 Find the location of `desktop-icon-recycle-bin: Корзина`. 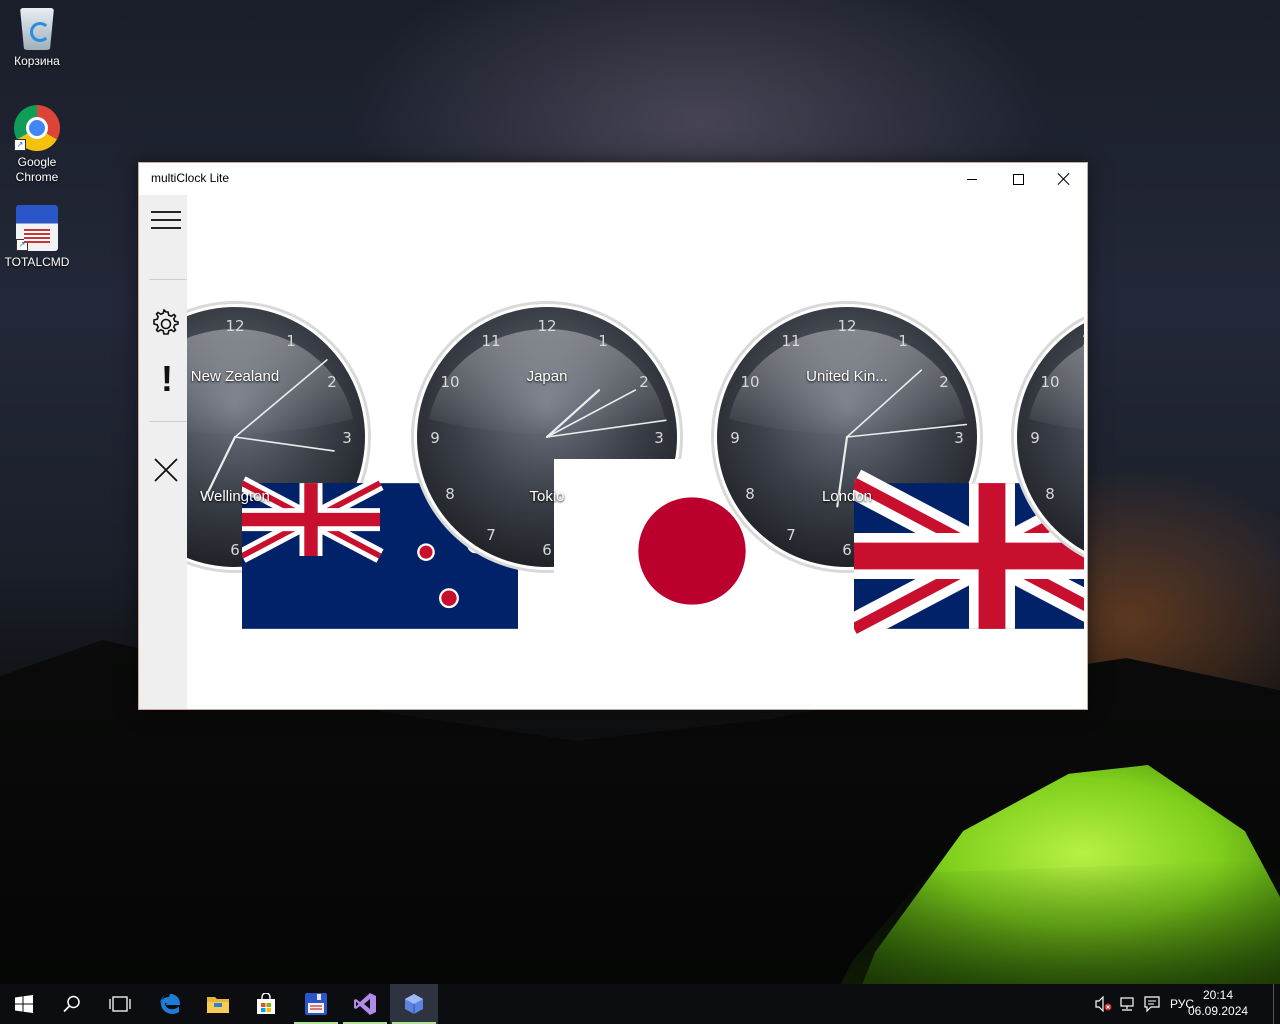

desktop-icon-recycle-bin: Корзина is located at coordinates (37, 38).